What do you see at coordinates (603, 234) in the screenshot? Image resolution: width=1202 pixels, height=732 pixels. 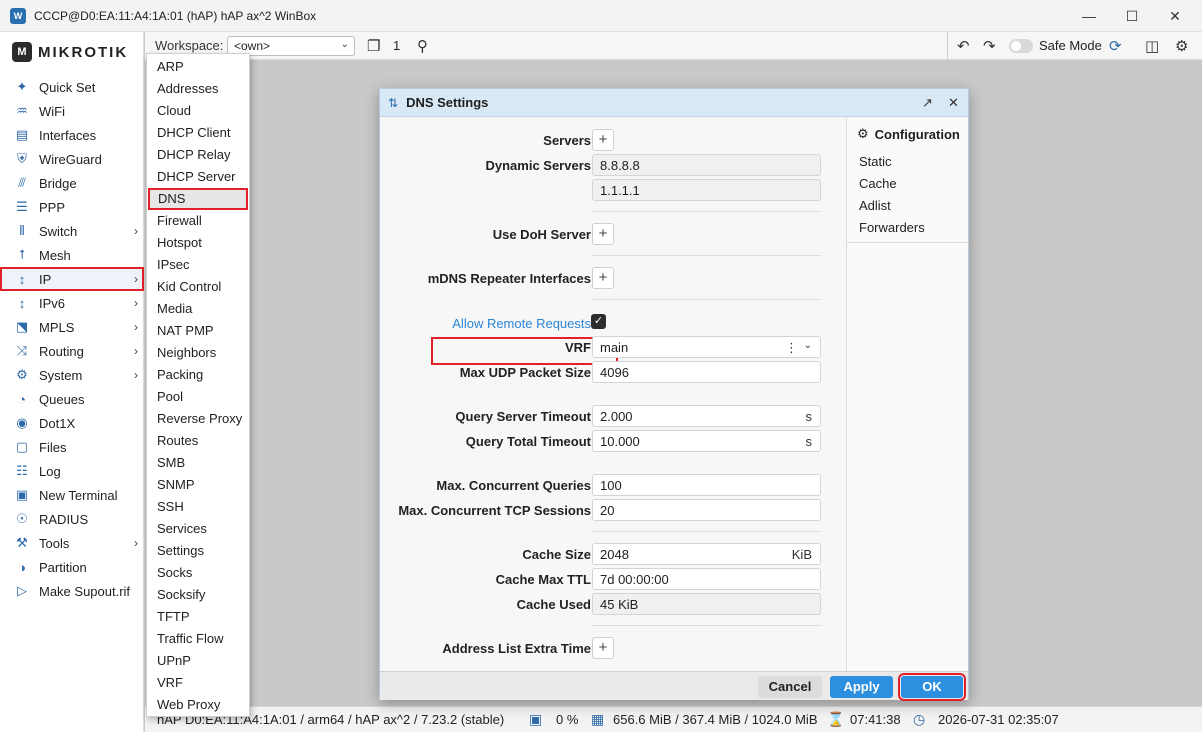 I see `add-doh-server-button: +` at bounding box center [603, 234].